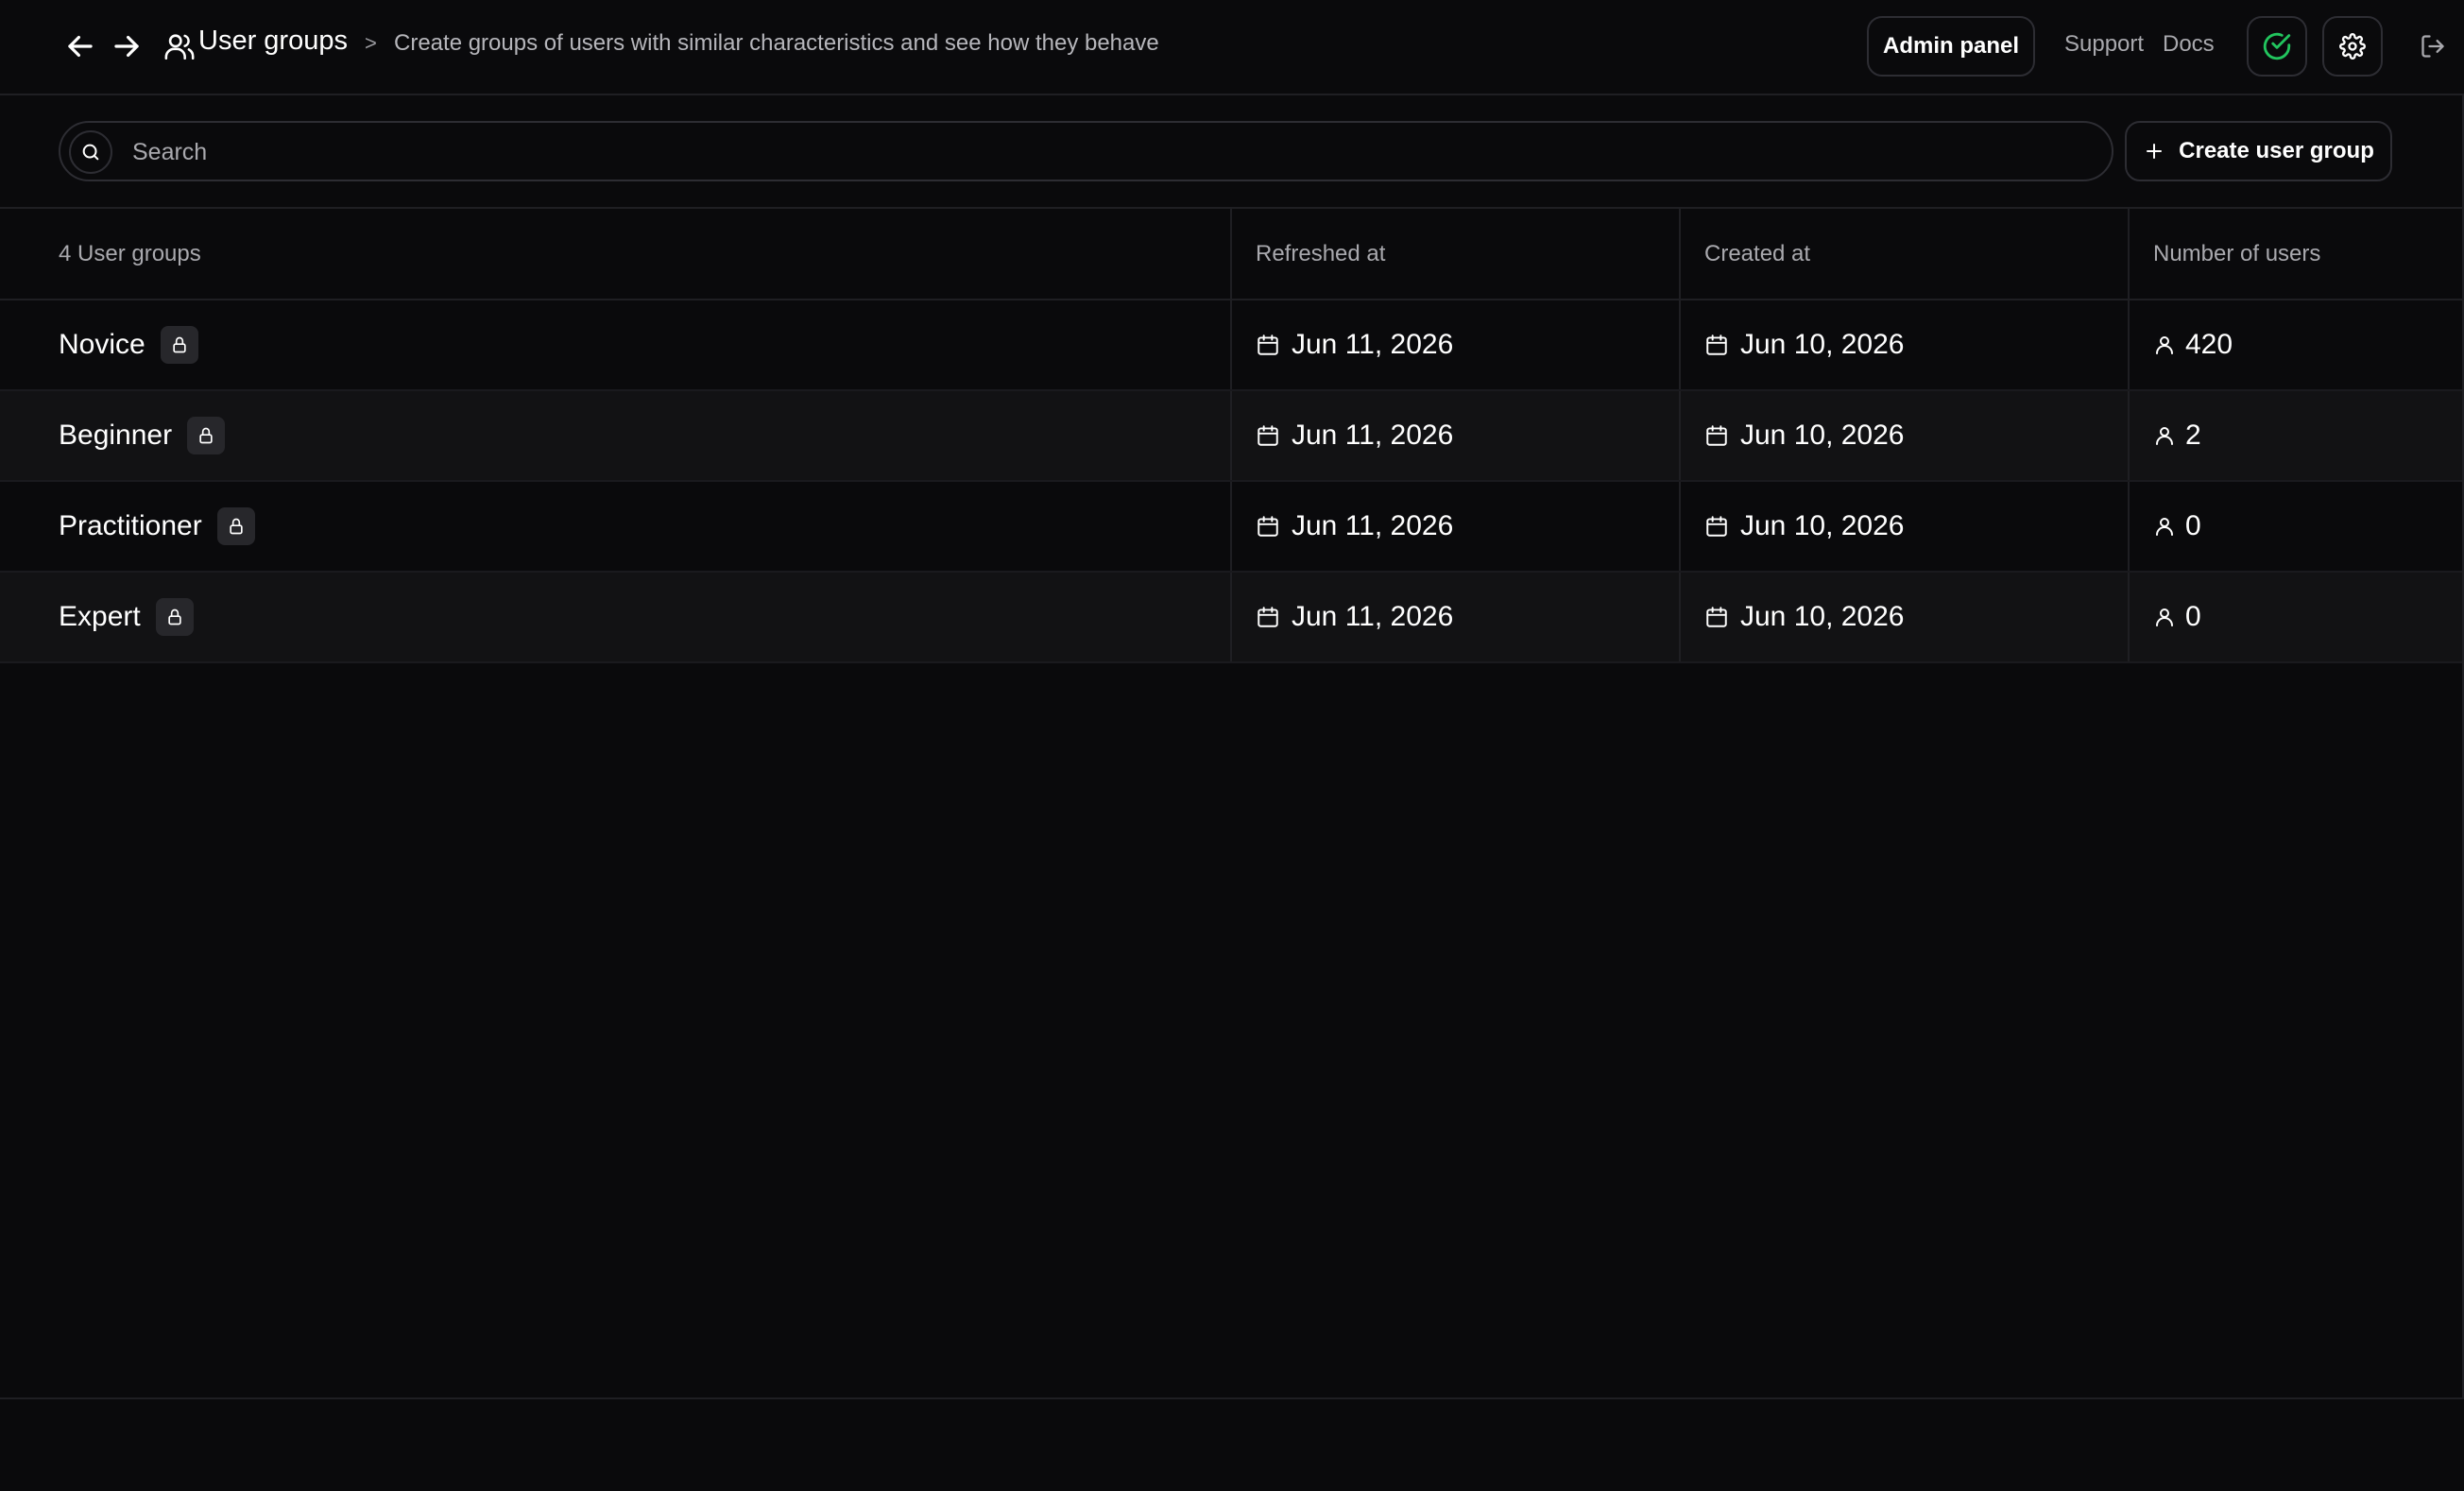 The height and width of the screenshot is (1491, 2464). Describe the element at coordinates (127, 46) in the screenshot. I see `arrow-right-icon` at that location.